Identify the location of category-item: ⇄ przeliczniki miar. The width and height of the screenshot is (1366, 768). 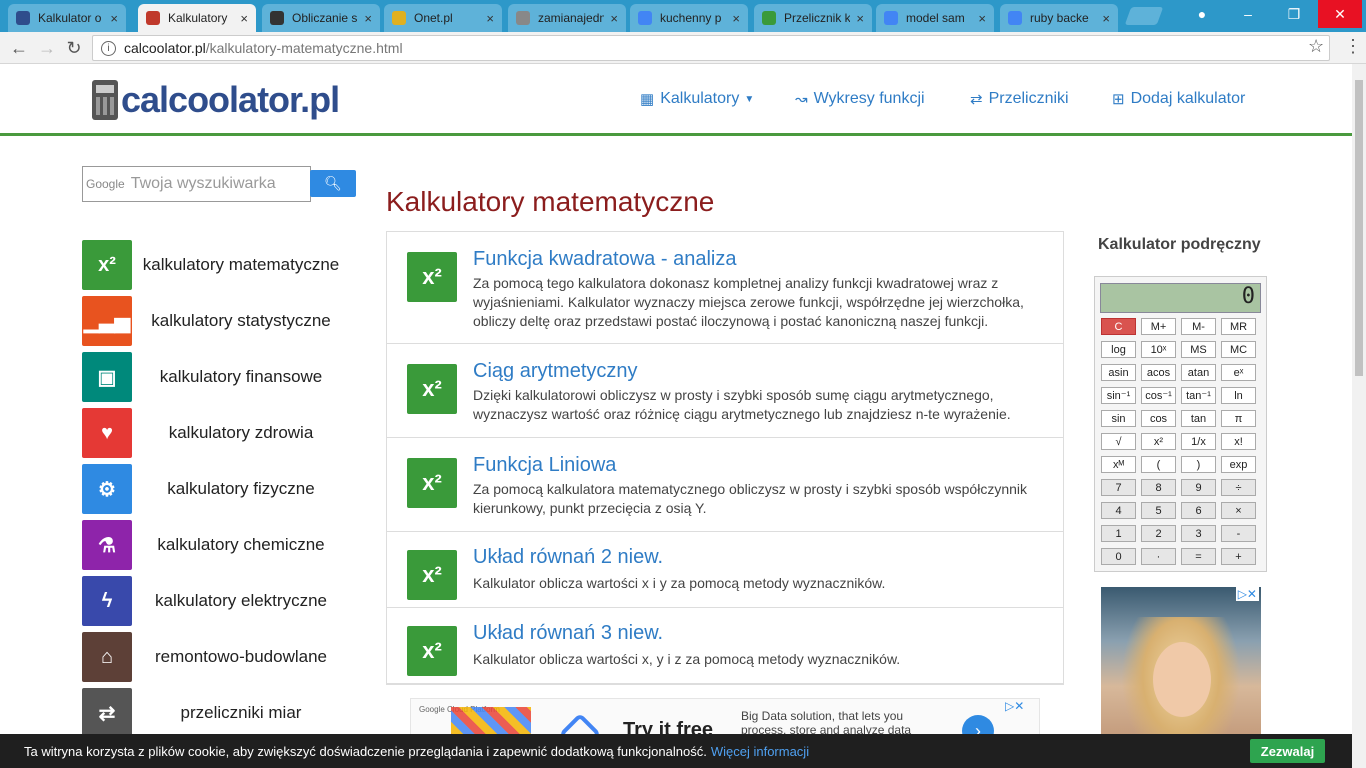
(216, 713).